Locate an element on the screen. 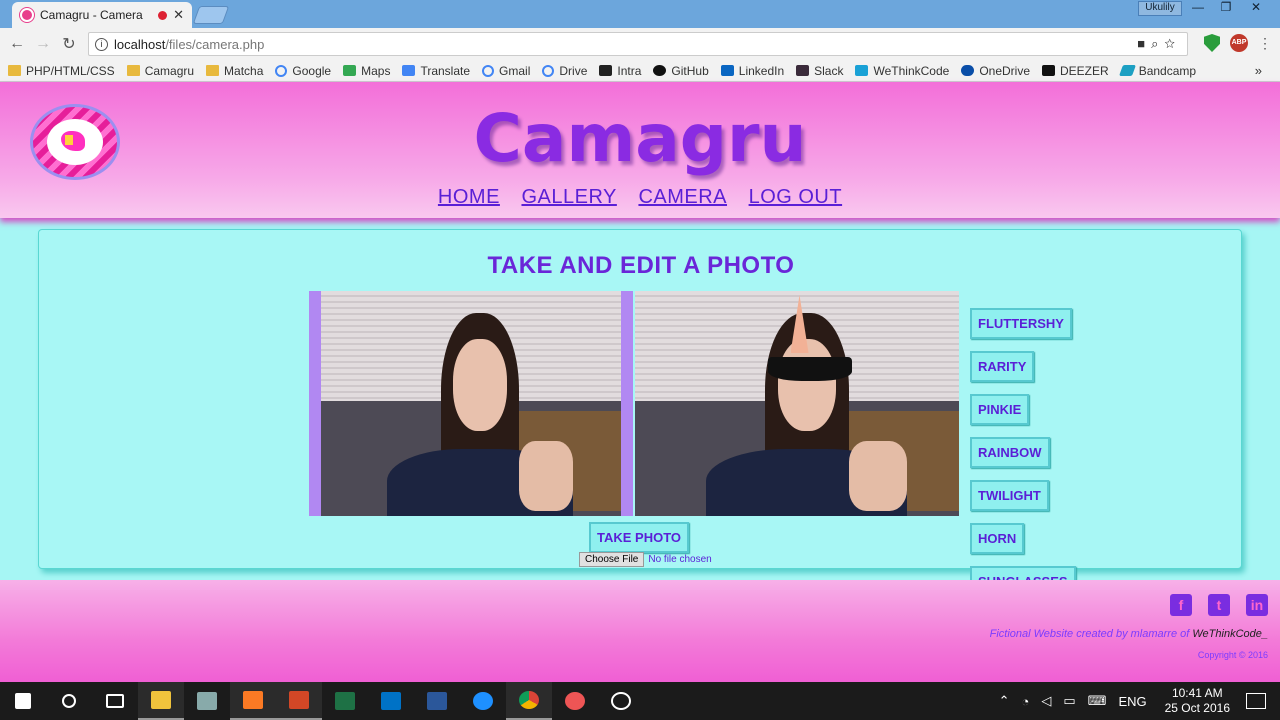 Image resolution: width=1280 pixels, height=720 pixels. twitter-icon: t is located at coordinates (1219, 605).